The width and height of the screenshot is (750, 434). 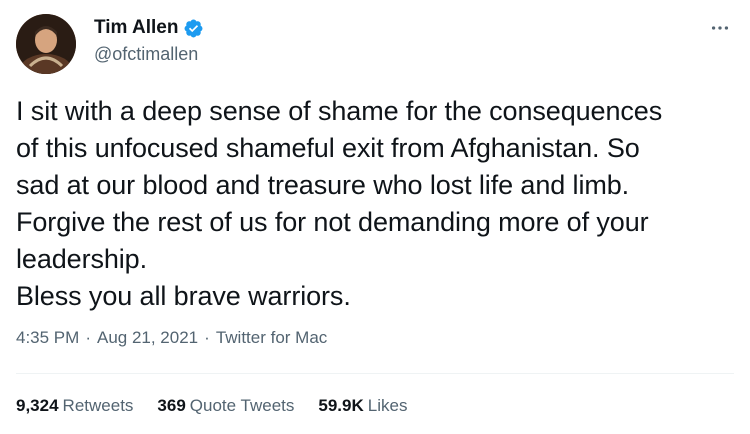 I want to click on author-name: Tim Allen, so click(x=136, y=28).